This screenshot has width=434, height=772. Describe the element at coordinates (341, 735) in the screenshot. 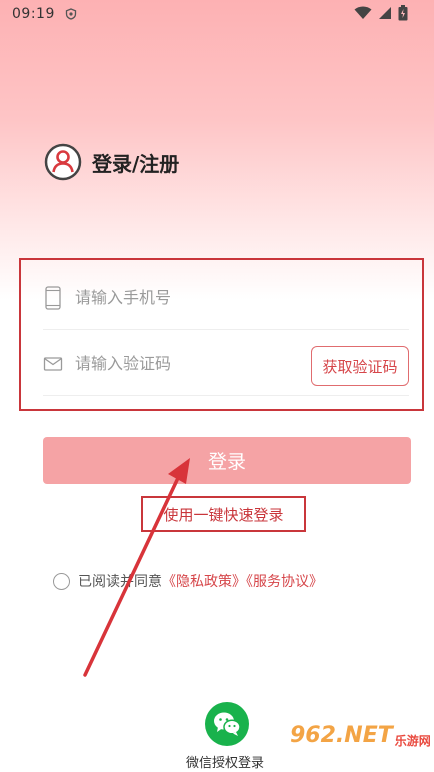

I see `watermark-text: 962.NET` at that location.